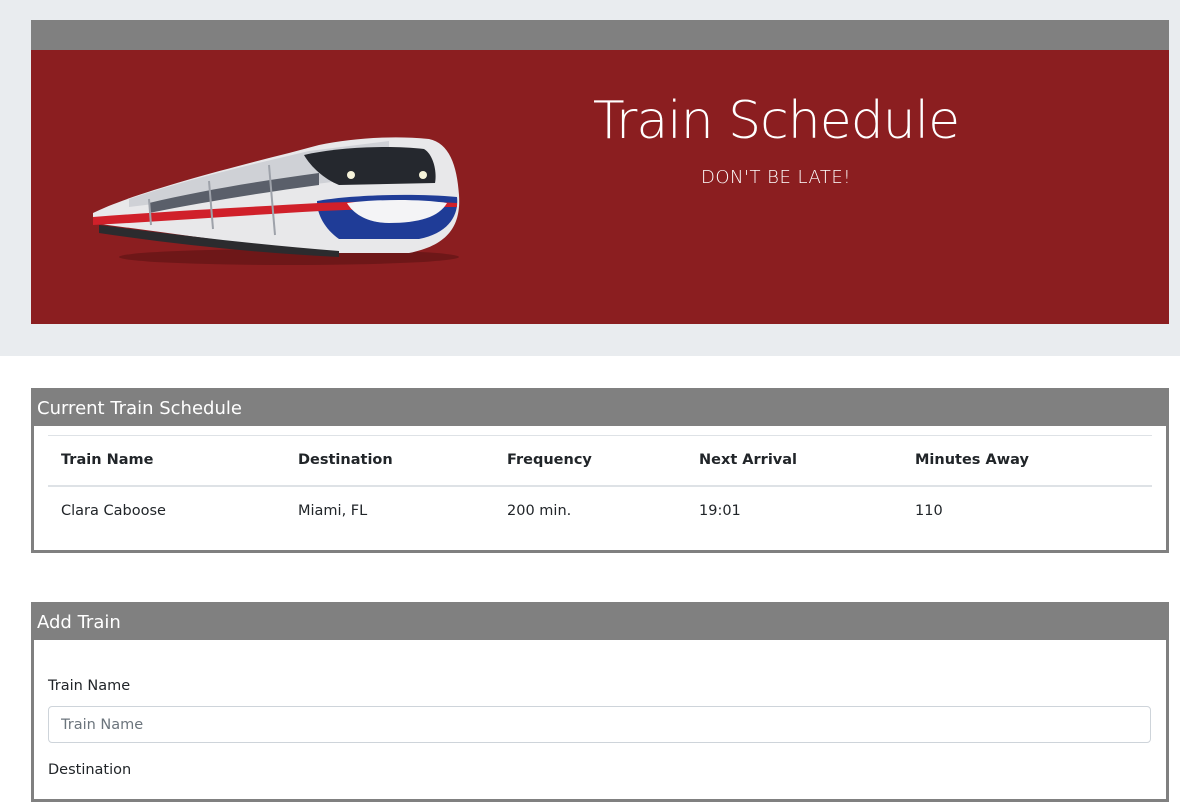 The width and height of the screenshot is (1180, 802). I want to click on cell-minutes-away: 110, so click(929, 511).